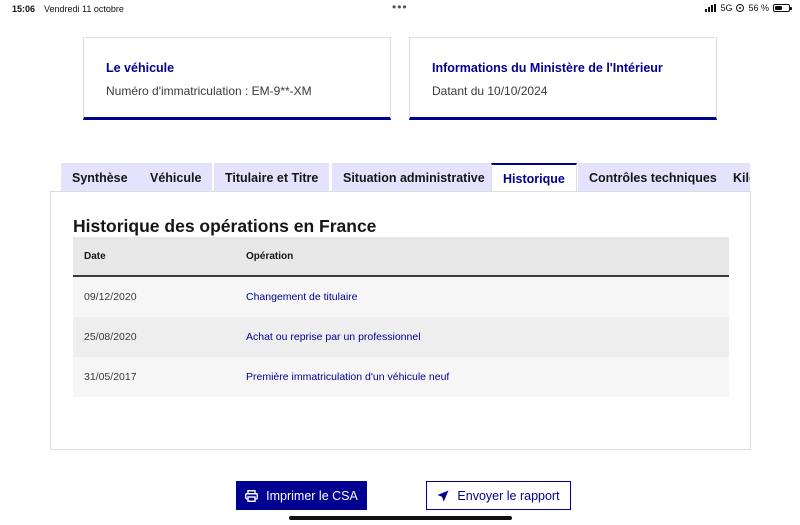 The height and width of the screenshot is (525, 800). Describe the element at coordinates (490, 91) in the screenshot. I see `ministry-info-date: Datant du 10/10/2024` at that location.